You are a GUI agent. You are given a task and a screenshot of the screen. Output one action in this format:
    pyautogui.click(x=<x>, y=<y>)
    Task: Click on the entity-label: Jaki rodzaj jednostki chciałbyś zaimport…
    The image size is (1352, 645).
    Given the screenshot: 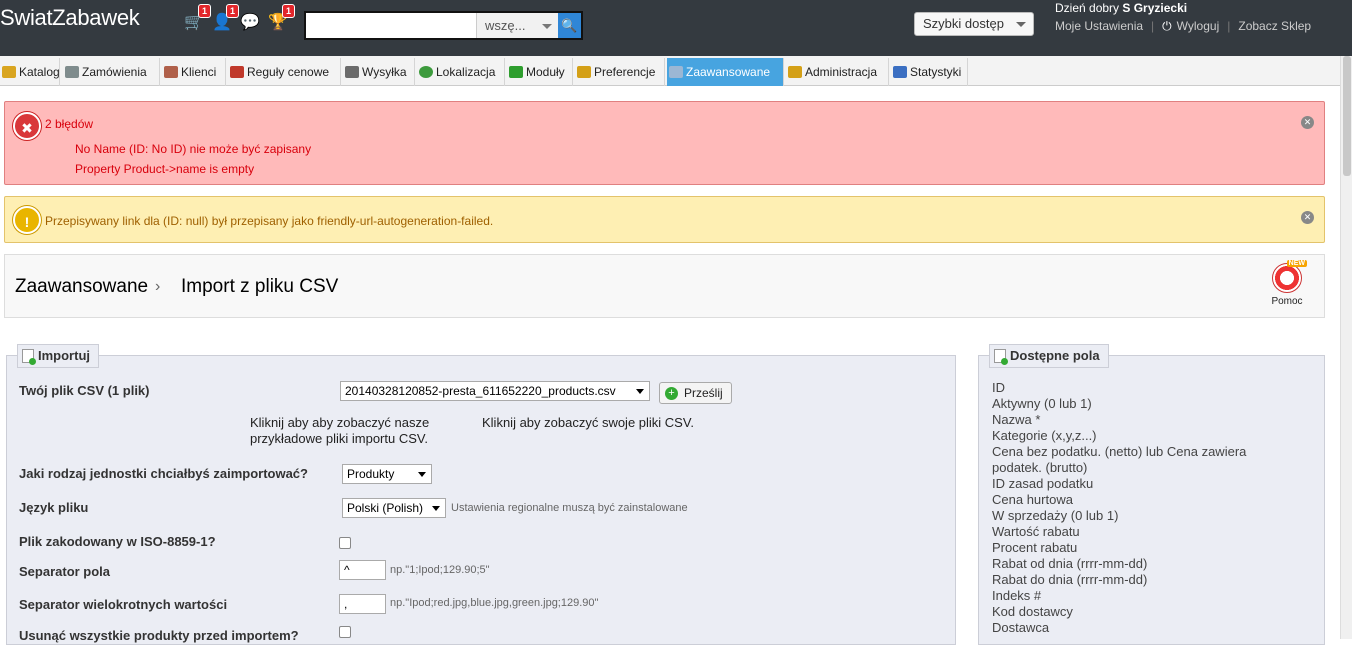 What is the action you would take?
    pyautogui.click(x=163, y=473)
    